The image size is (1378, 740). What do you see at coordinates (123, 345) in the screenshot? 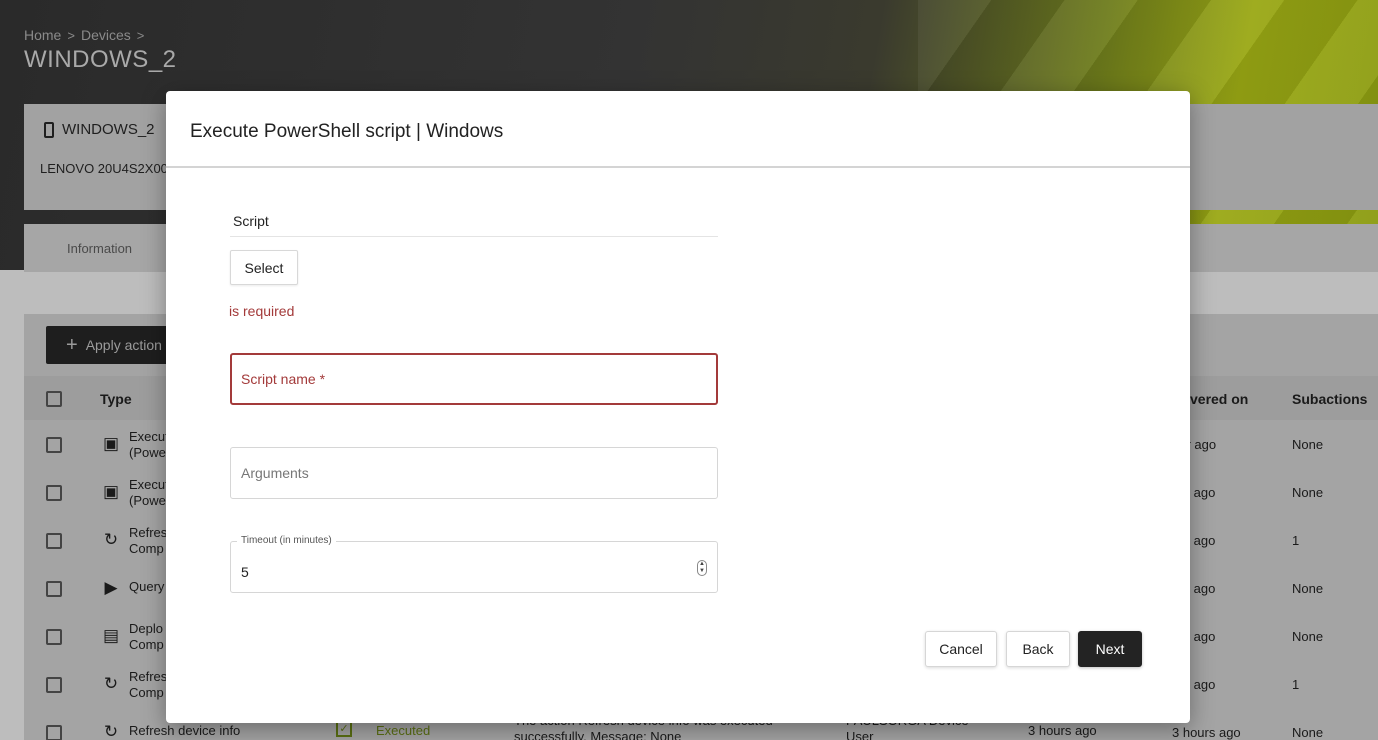
I see `apply-action-label: Apply action` at bounding box center [123, 345].